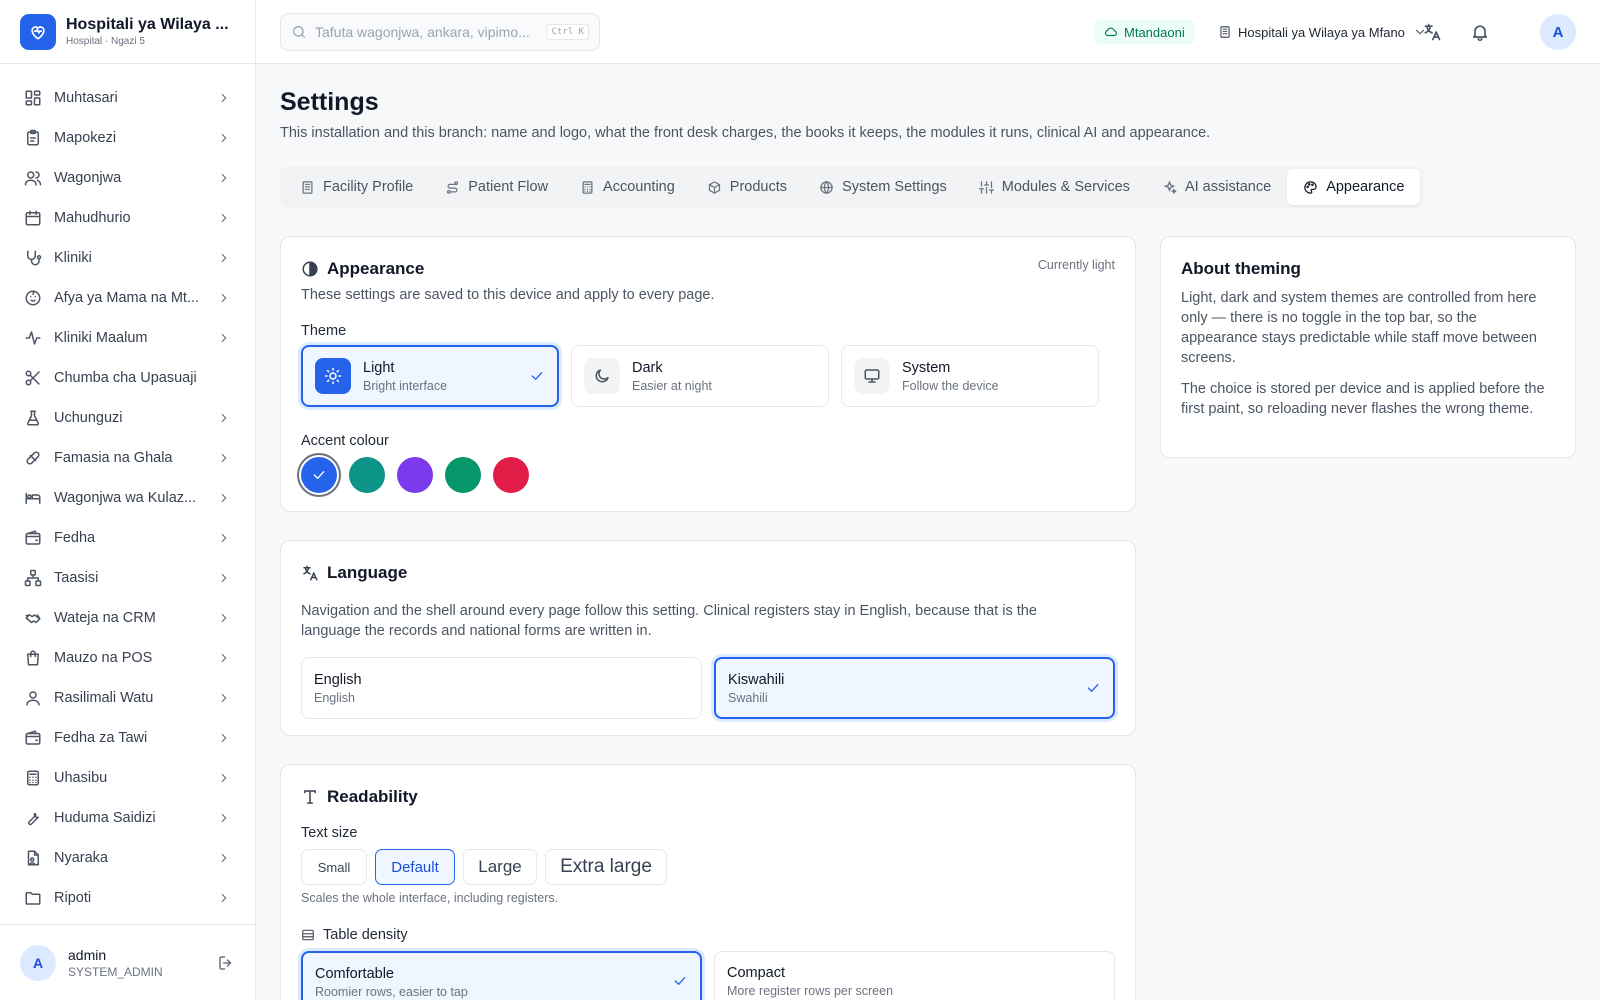  I want to click on theme-option-system: System Follow the device, so click(970, 376).